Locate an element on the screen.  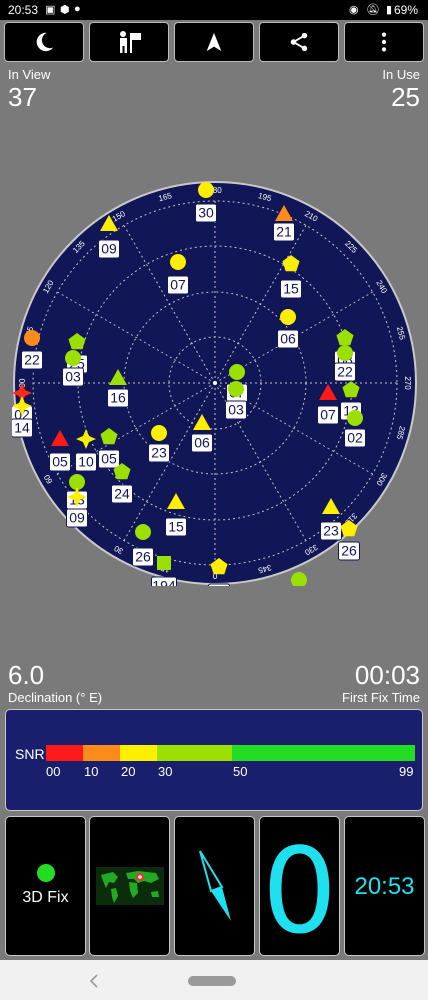
satellite-id: 24 is located at coordinates (122, 494).